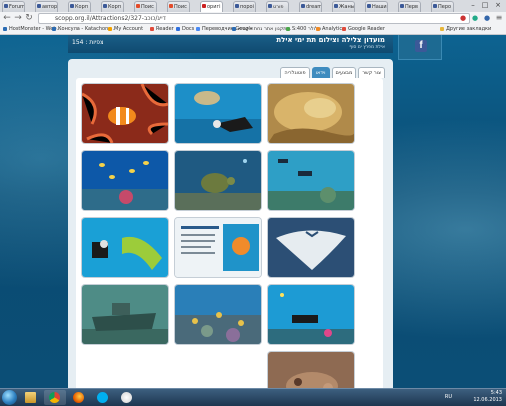  Describe the element at coordinates (88, 42) in the screenshot. I see `page-view-count: 154 : צפיות` at that location.